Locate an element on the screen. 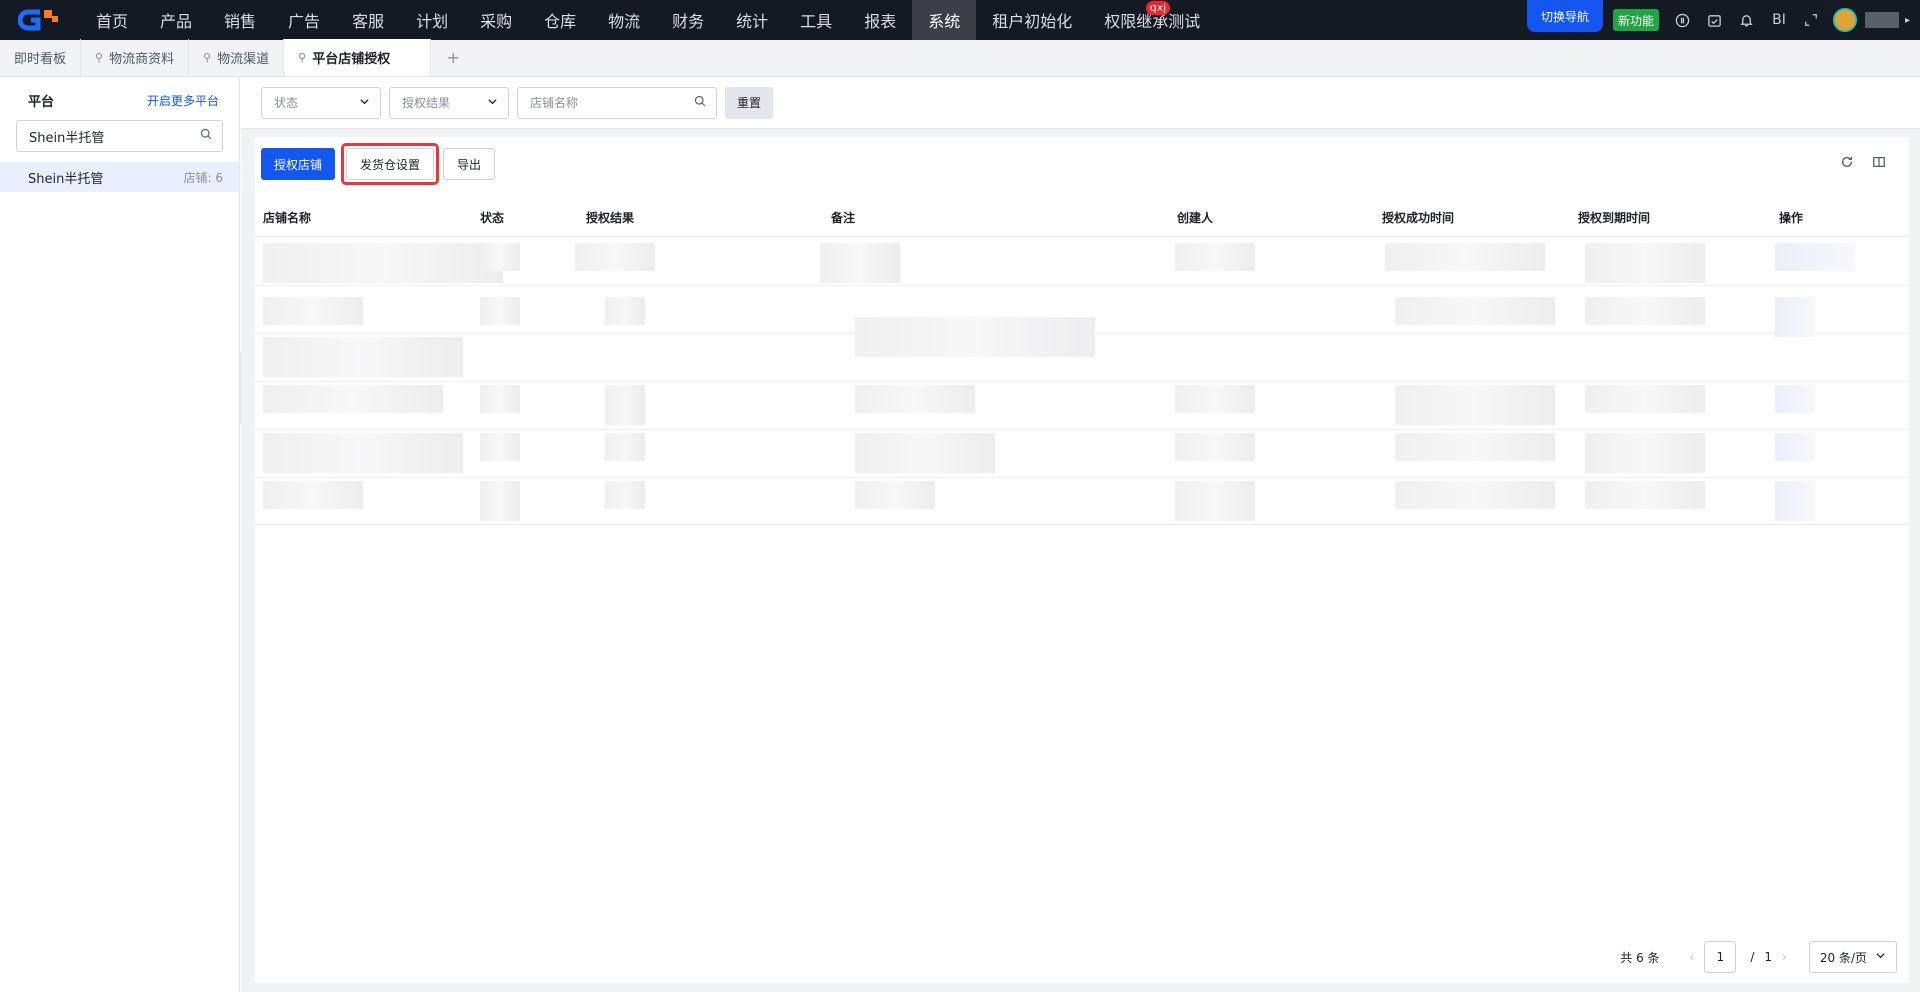 Image resolution: width=1920 pixels, height=992 pixels. nav-item-9: 财务 is located at coordinates (688, 20).